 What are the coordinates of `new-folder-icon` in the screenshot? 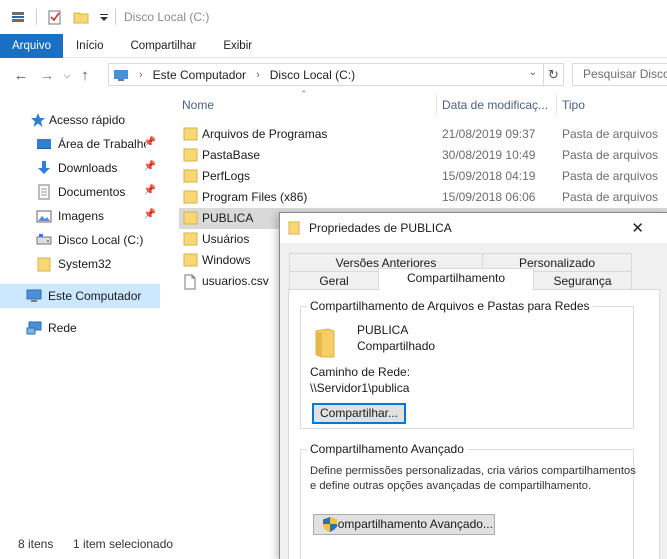 It's located at (81, 17).